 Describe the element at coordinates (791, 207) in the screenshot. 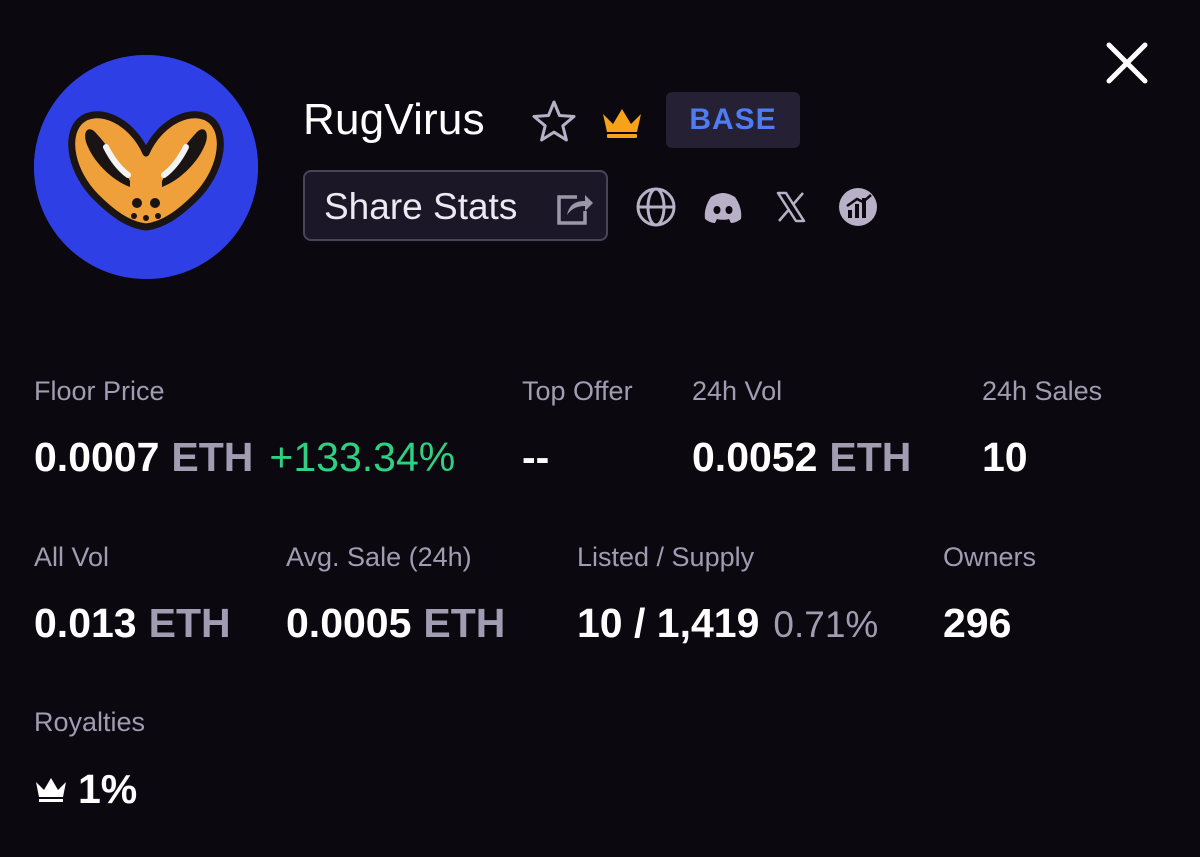

I see `x-icon` at that location.